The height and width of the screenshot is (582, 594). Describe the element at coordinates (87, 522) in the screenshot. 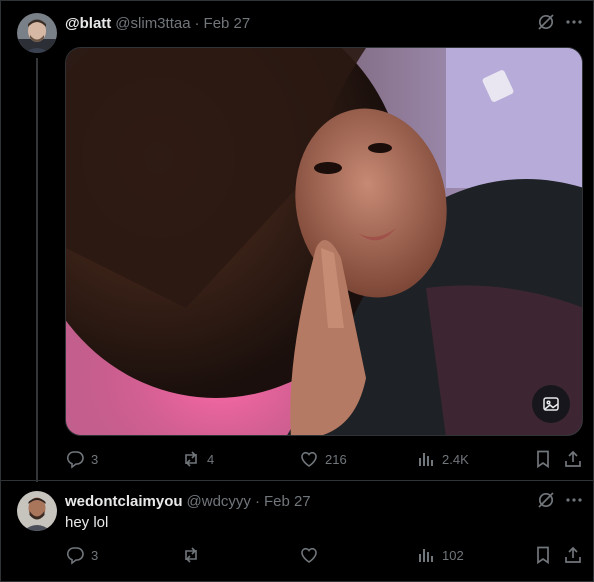

I see `reply-text: hey lol` at that location.